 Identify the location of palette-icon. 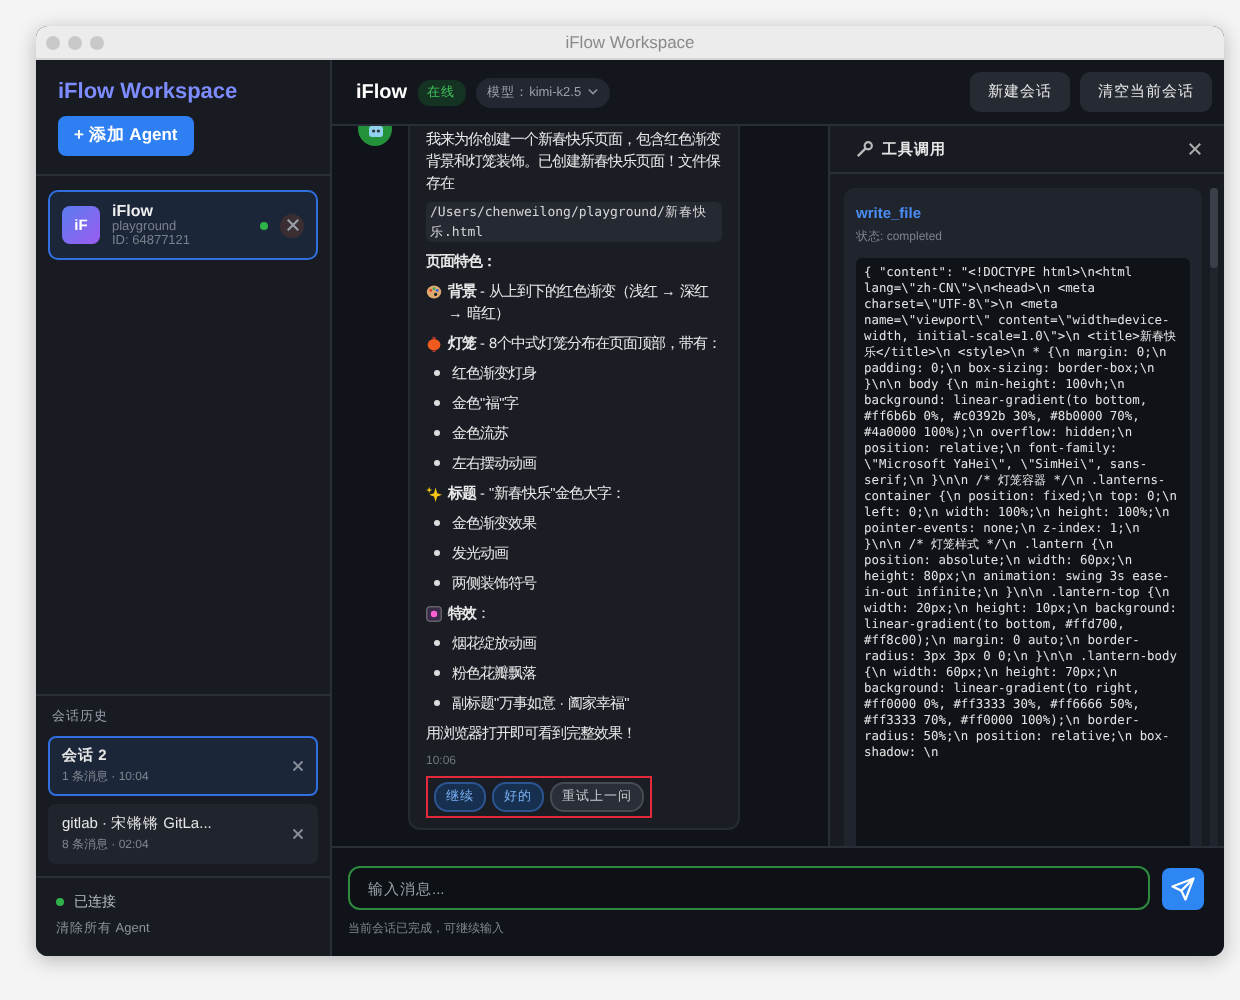
(434, 291).